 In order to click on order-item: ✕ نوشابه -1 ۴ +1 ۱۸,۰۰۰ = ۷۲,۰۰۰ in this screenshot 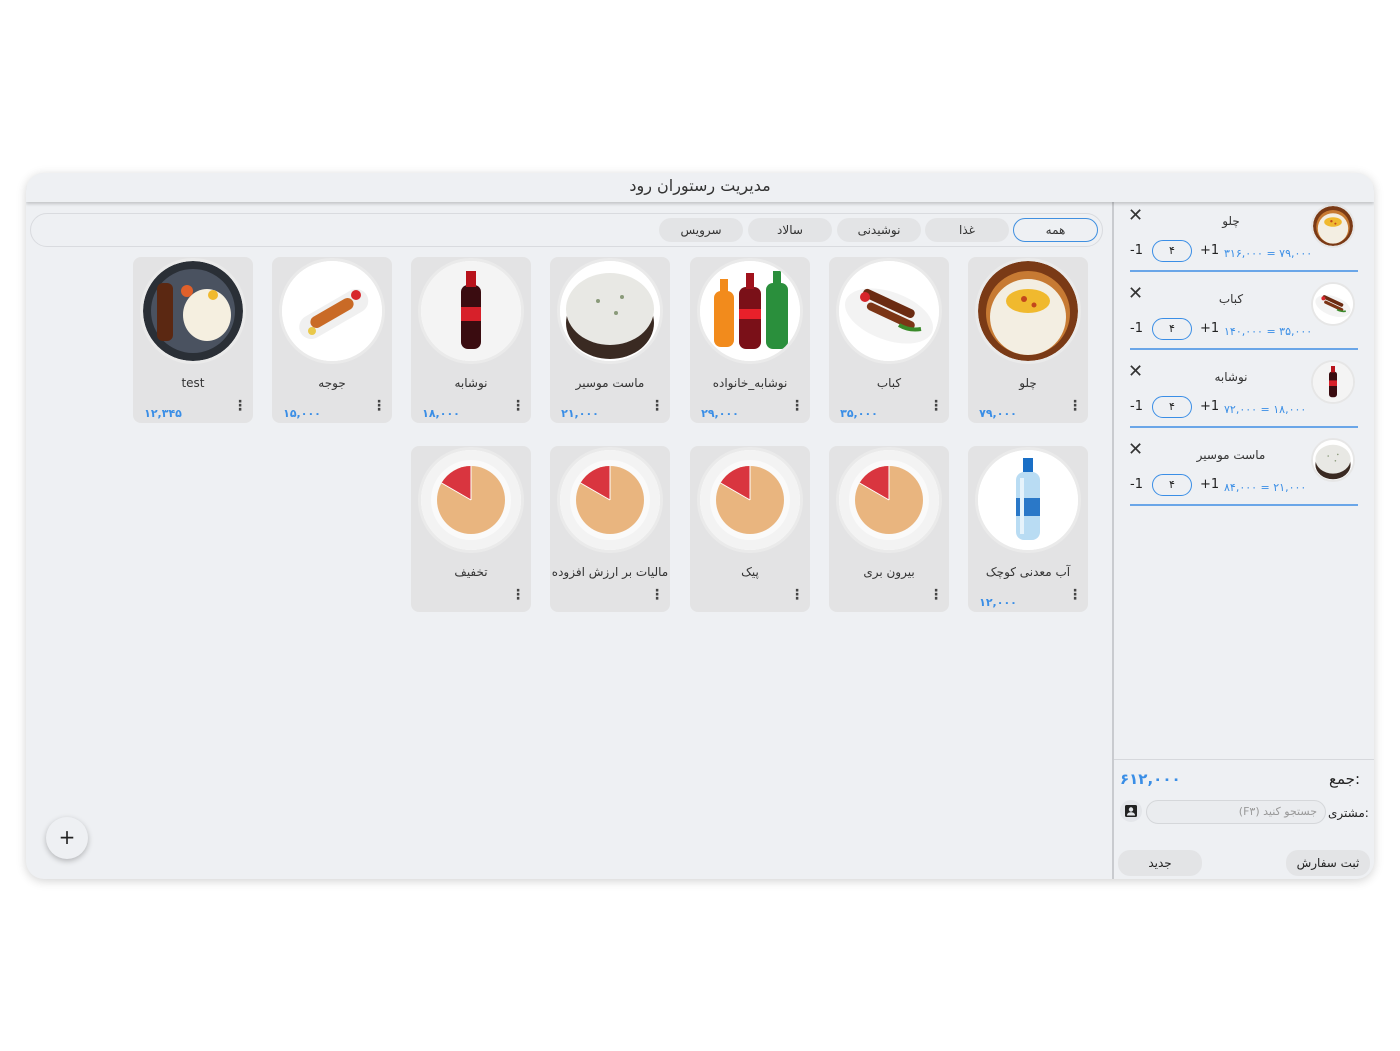, I will do `click(1244, 397)`.